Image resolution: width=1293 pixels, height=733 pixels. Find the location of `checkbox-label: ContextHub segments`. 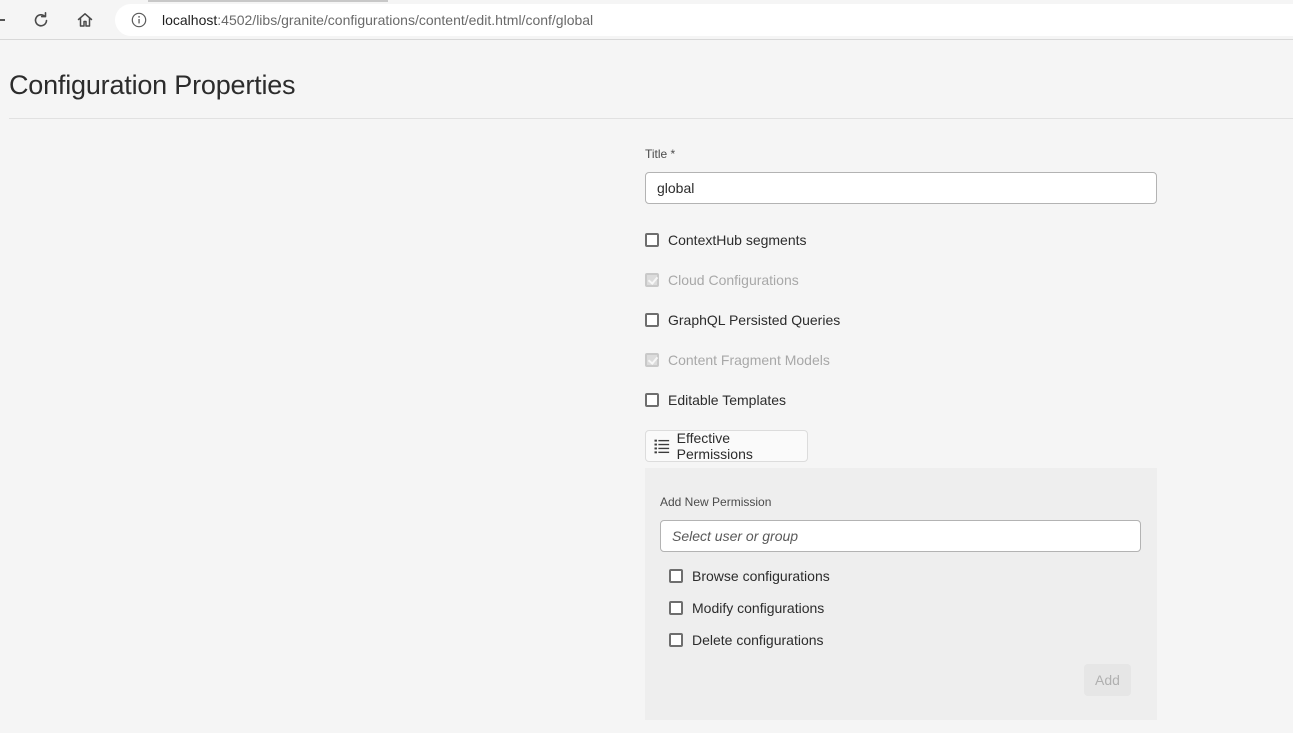

checkbox-label: ContextHub segments is located at coordinates (737, 240).